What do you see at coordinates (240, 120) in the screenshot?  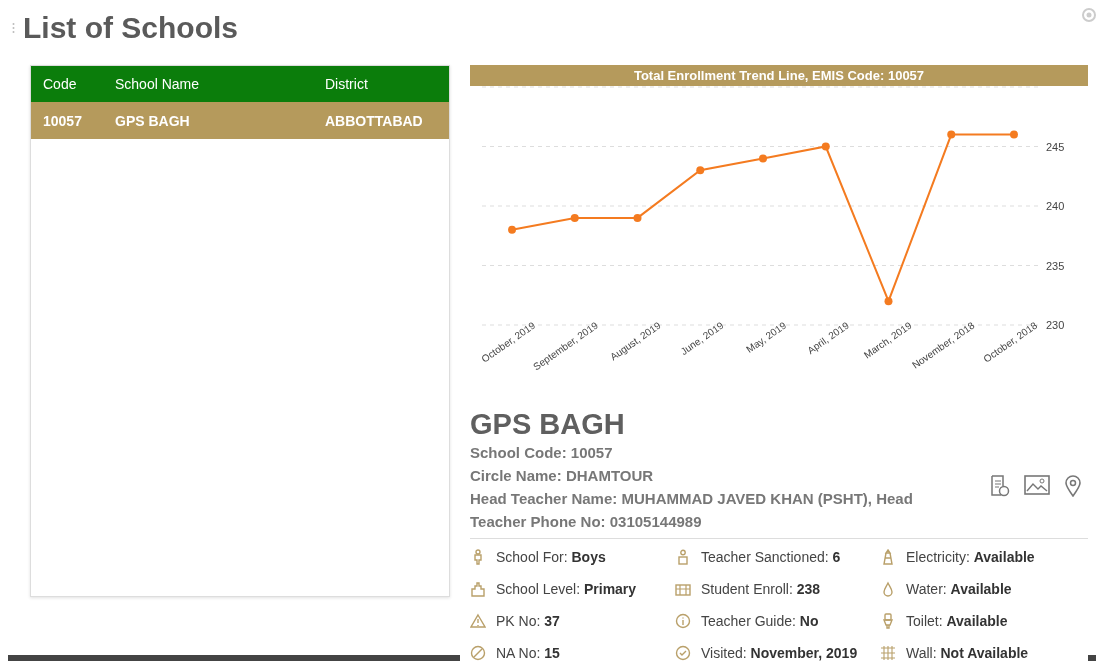 I see `table-row: 10057 GPS BAGH ABBOTTABAD` at bounding box center [240, 120].